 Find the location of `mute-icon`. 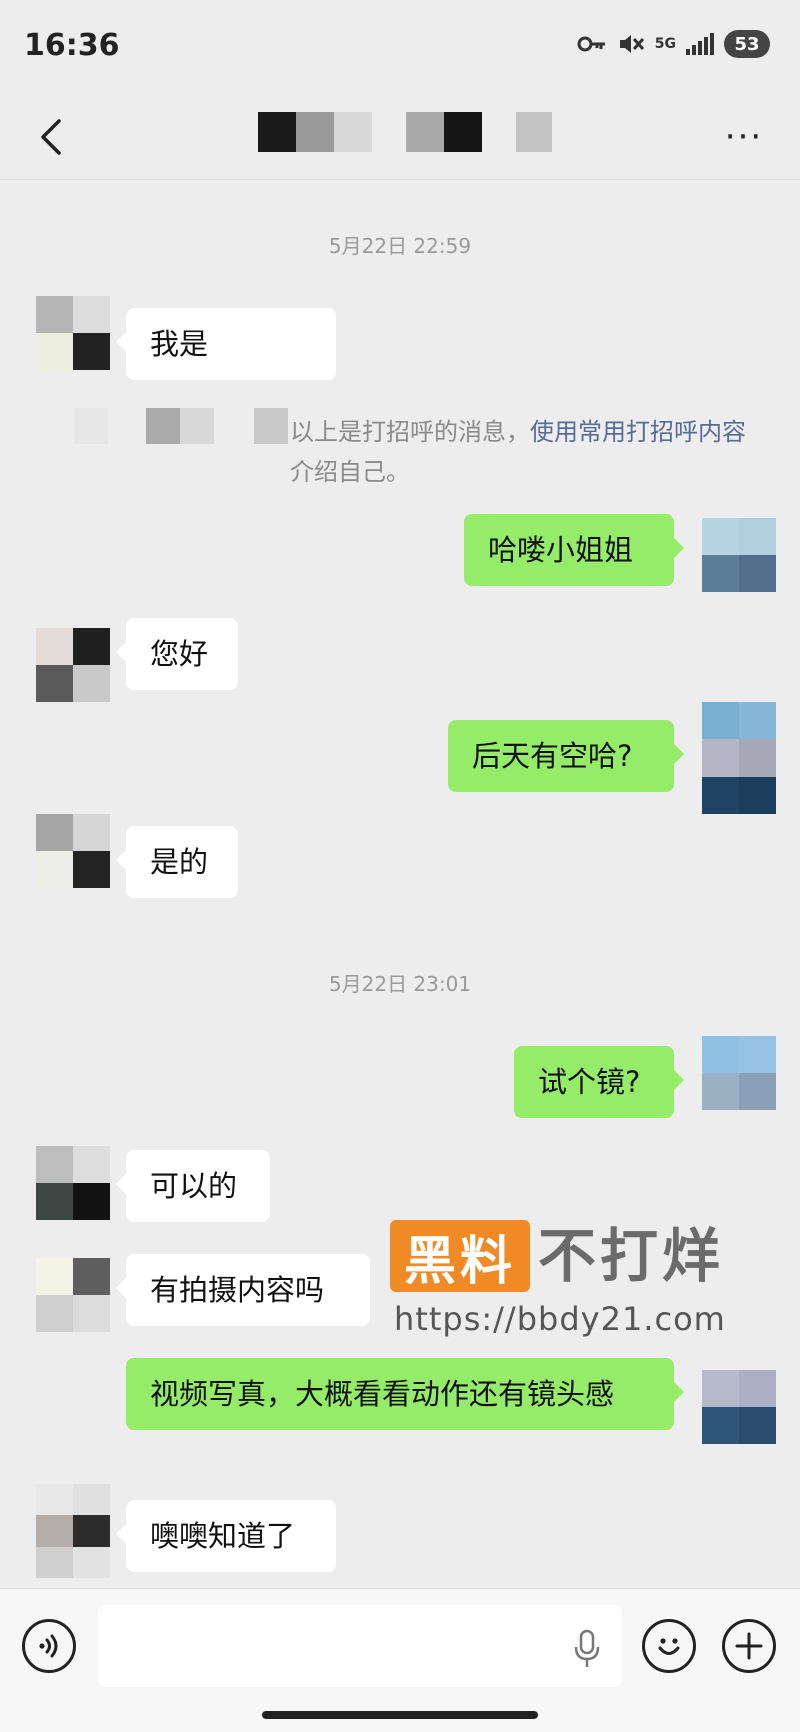

mute-icon is located at coordinates (631, 44).